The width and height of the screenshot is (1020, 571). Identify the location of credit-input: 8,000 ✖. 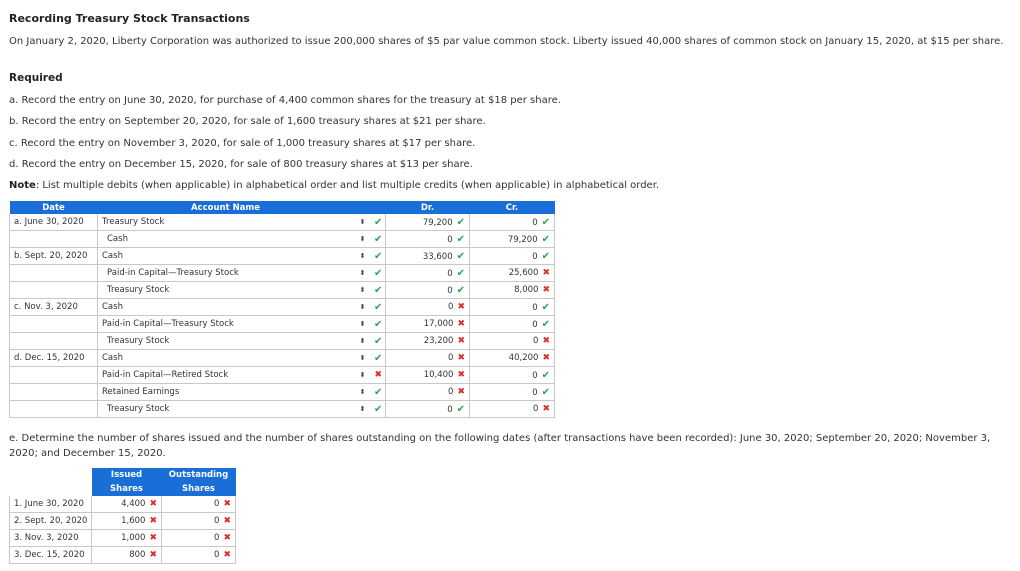
(512, 290).